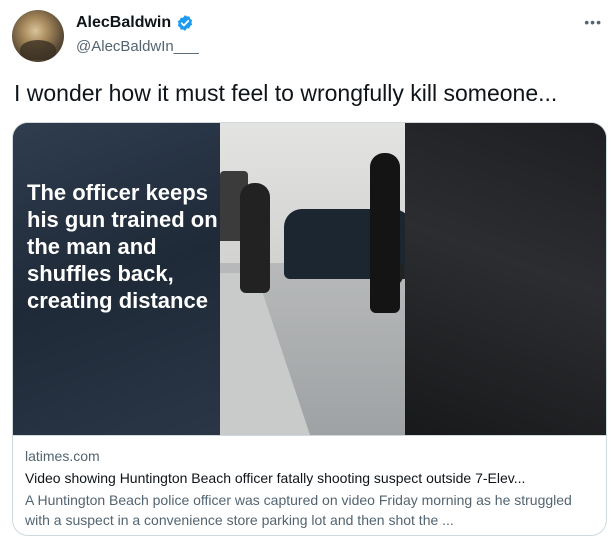 The width and height of the screenshot is (616, 542). I want to click on user-name-row: AlecBaldwin, so click(135, 23).